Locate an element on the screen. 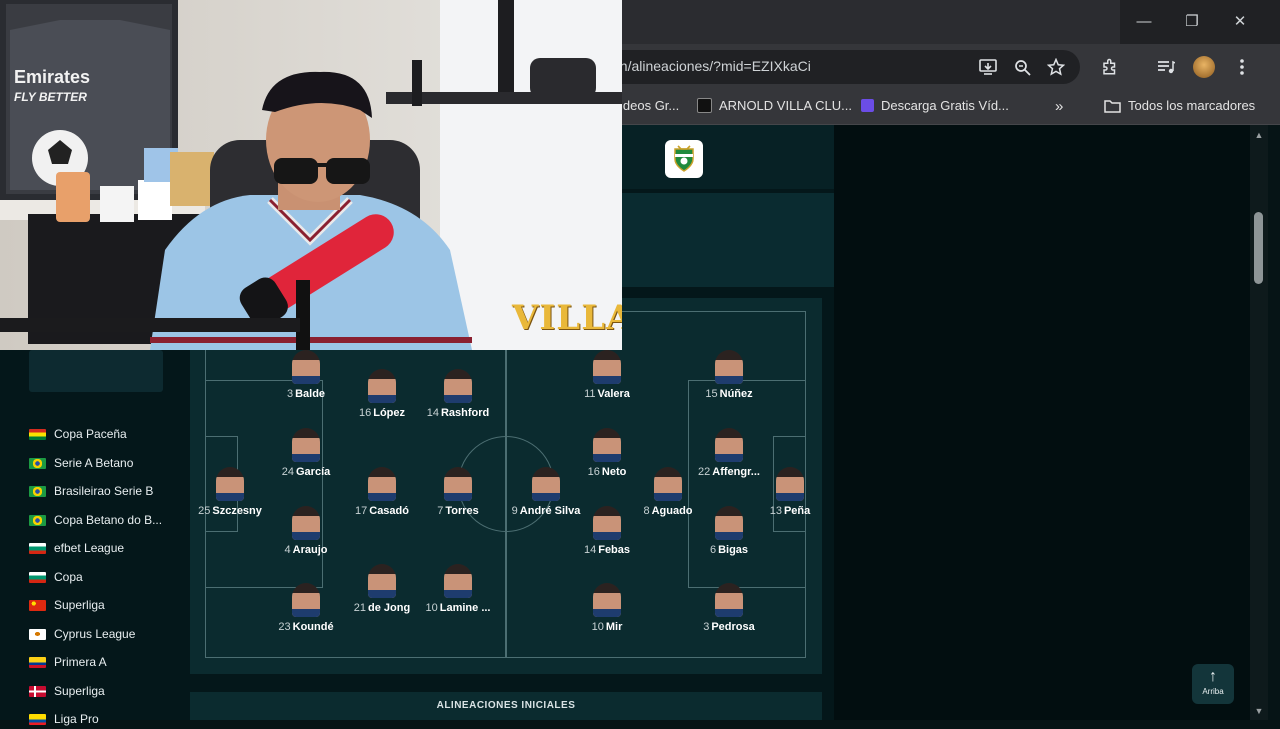 This screenshot has width=1280, height=729. chevron-double-right-icon: » is located at coordinates (1059, 106).